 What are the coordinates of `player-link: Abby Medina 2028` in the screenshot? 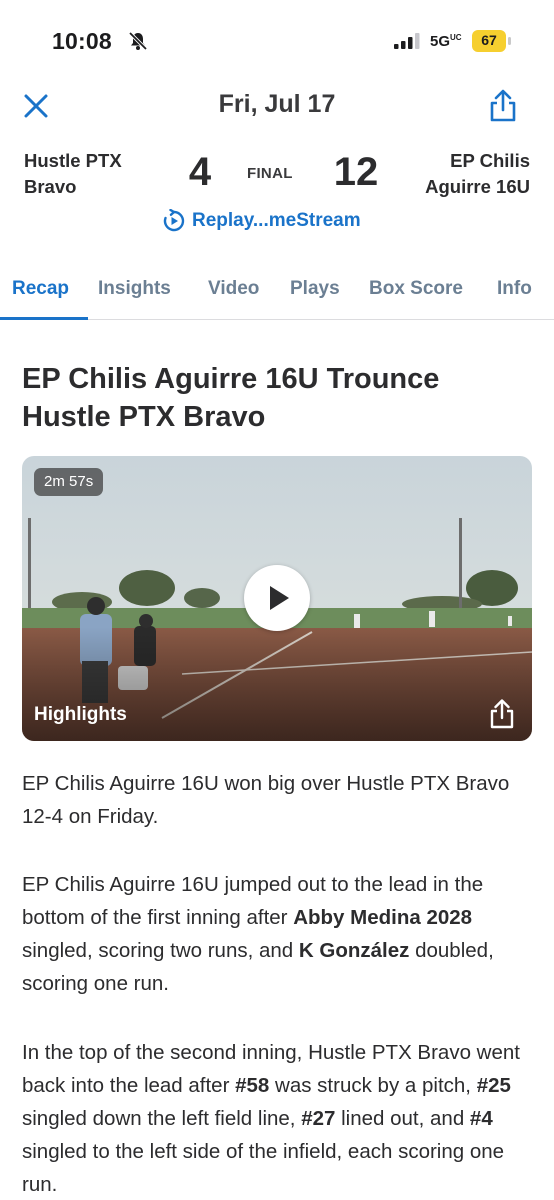 It's located at (383, 917).